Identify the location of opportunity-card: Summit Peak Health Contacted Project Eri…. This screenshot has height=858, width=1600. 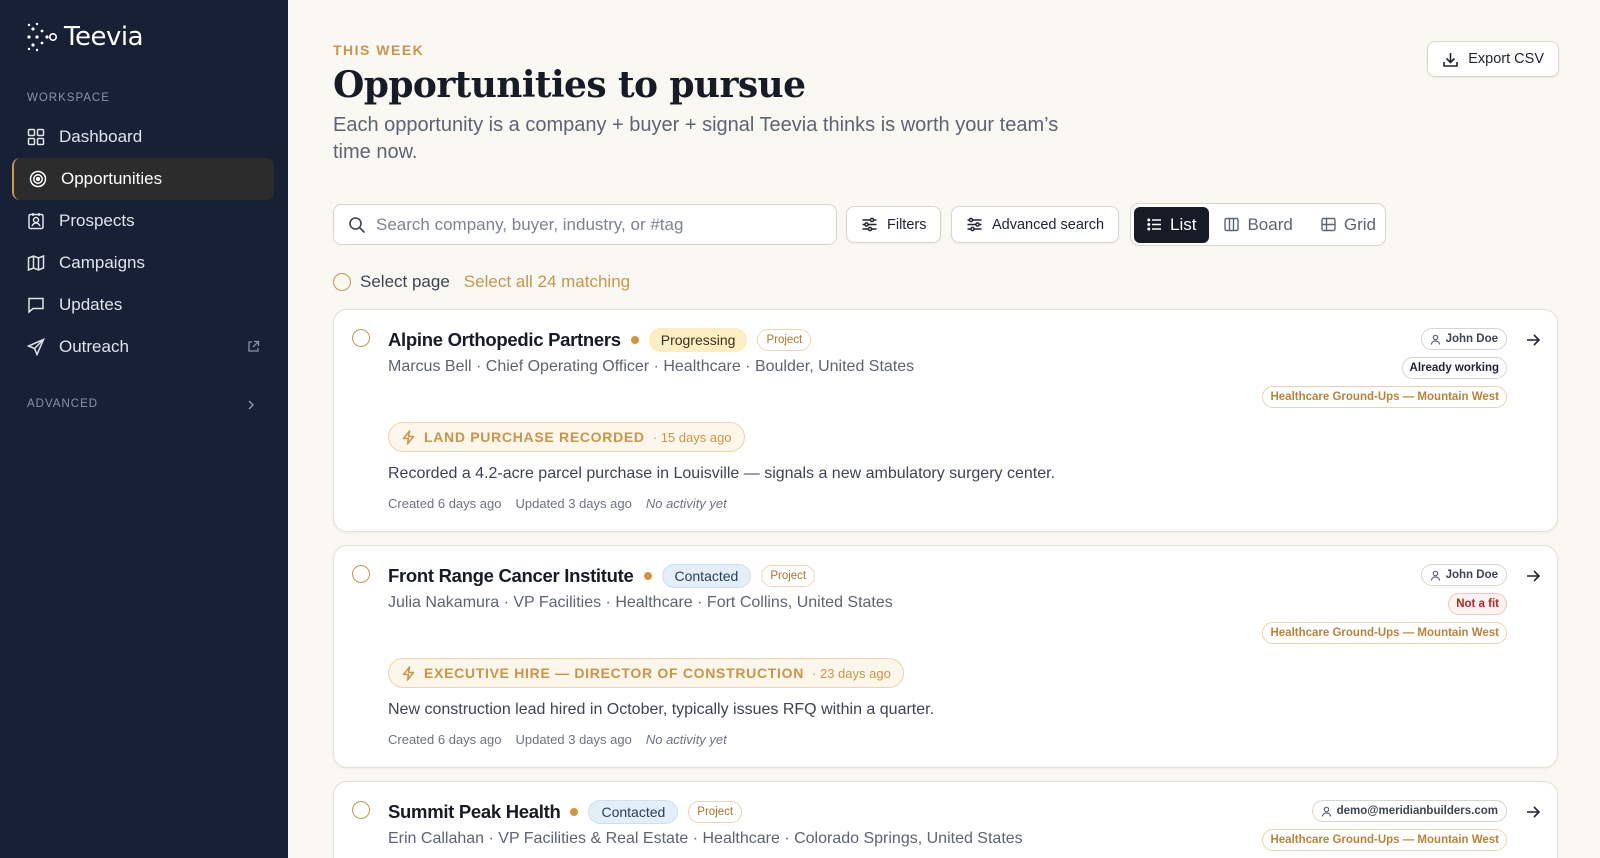
(945, 819).